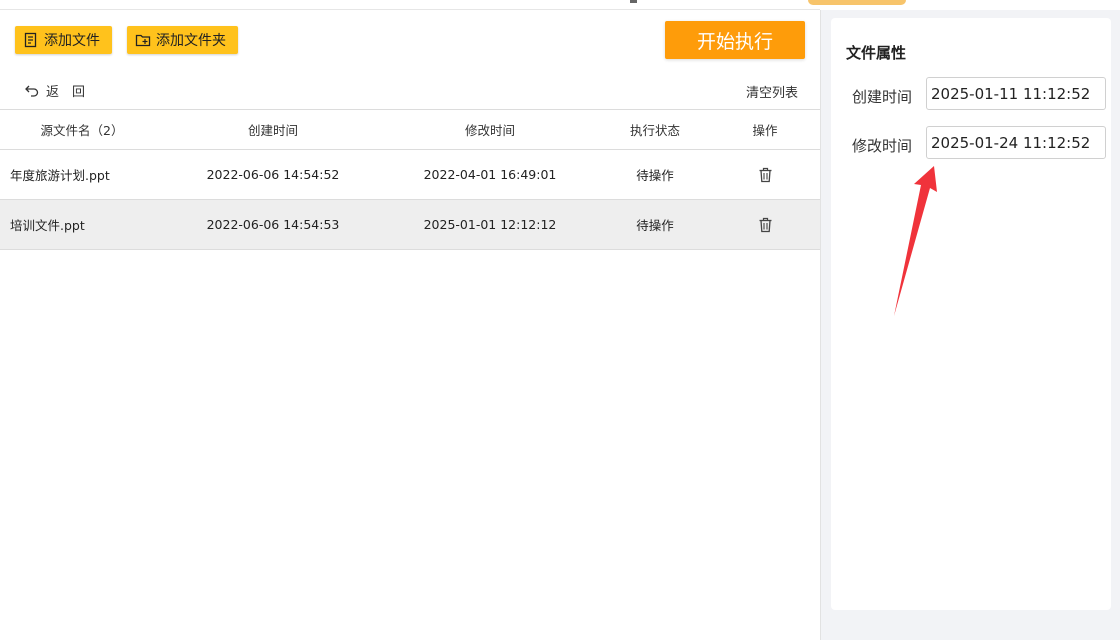  I want to click on undo-arrow-icon, so click(32, 91).